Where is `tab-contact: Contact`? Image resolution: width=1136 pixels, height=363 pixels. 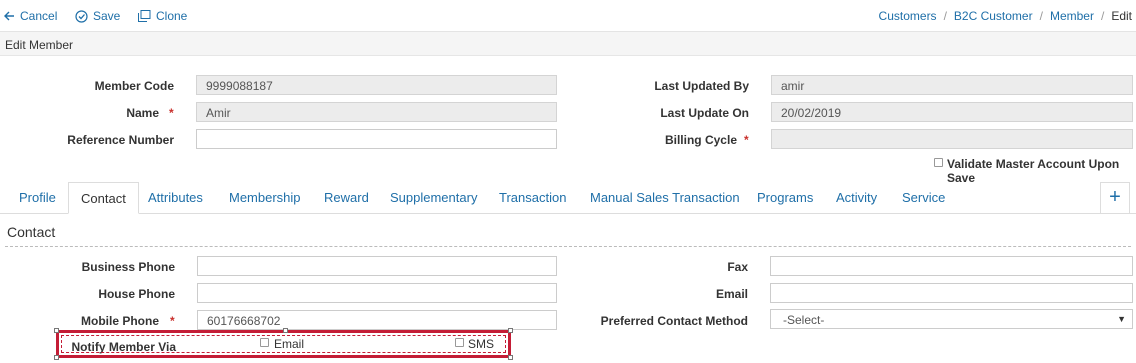 tab-contact: Contact is located at coordinates (103, 198).